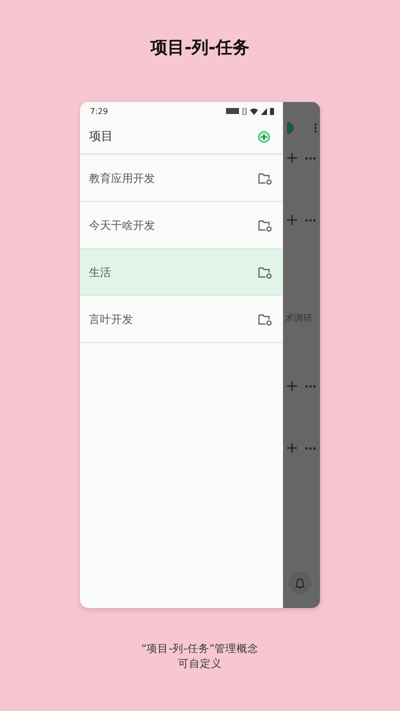 This screenshot has width=400, height=711. I want to click on reminder-button, so click(300, 583).